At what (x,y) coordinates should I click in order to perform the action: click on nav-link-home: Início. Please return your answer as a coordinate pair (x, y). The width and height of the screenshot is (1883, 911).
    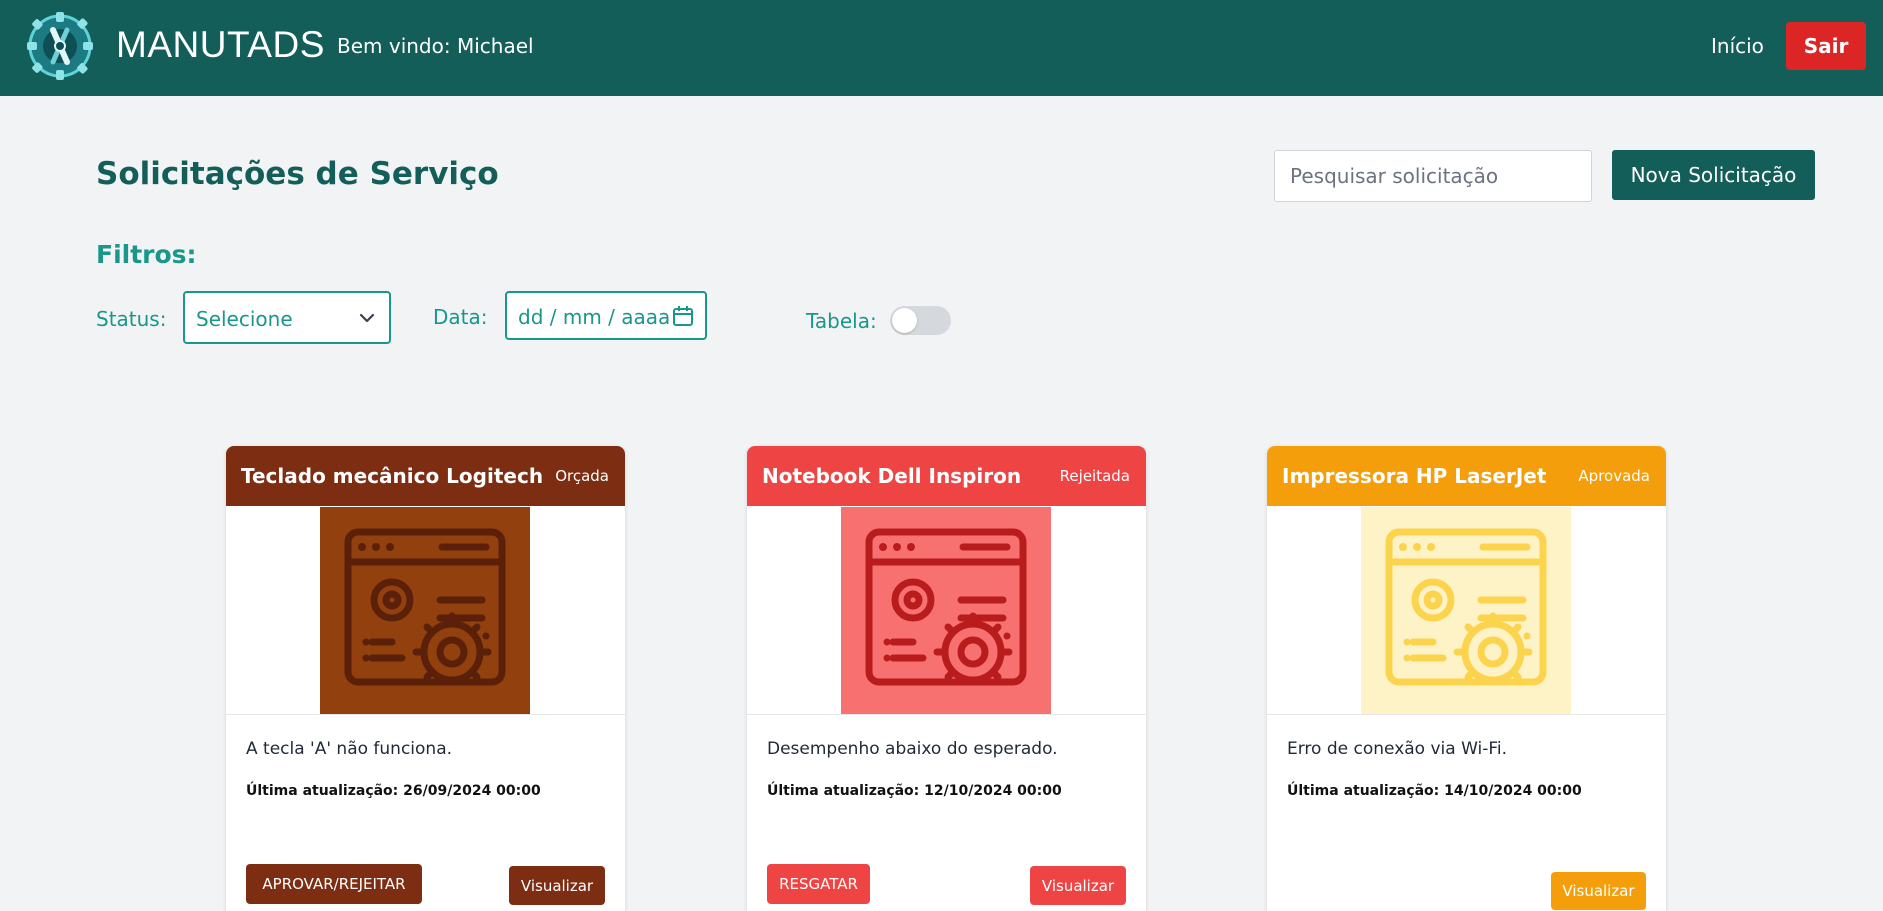
    Looking at the image, I should click on (1737, 46).